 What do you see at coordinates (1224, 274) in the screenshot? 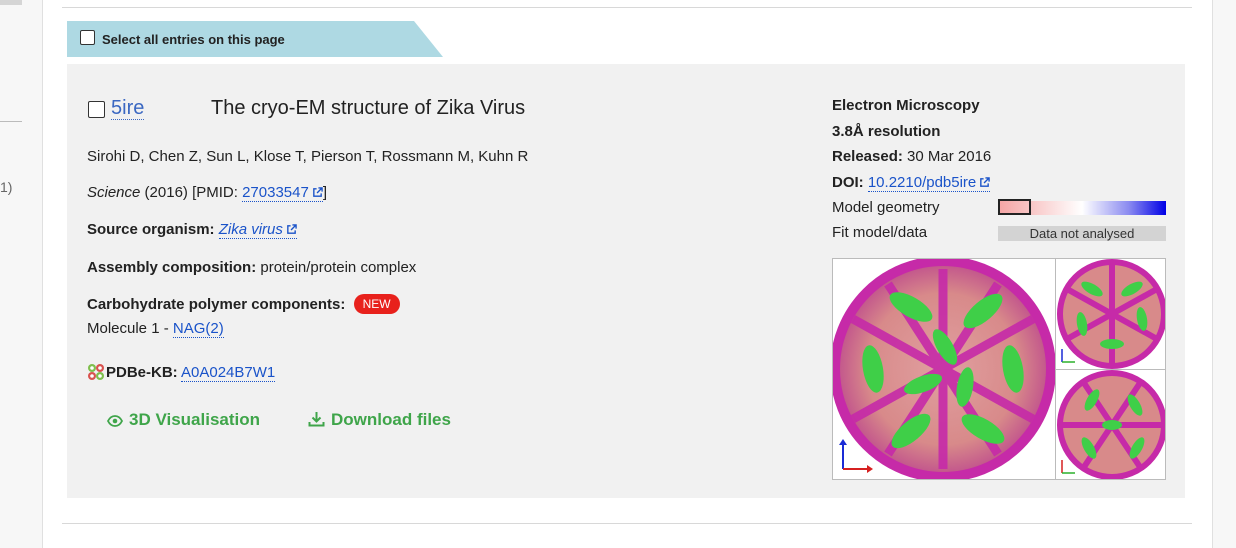
I see `right-sidebar-edge` at bounding box center [1224, 274].